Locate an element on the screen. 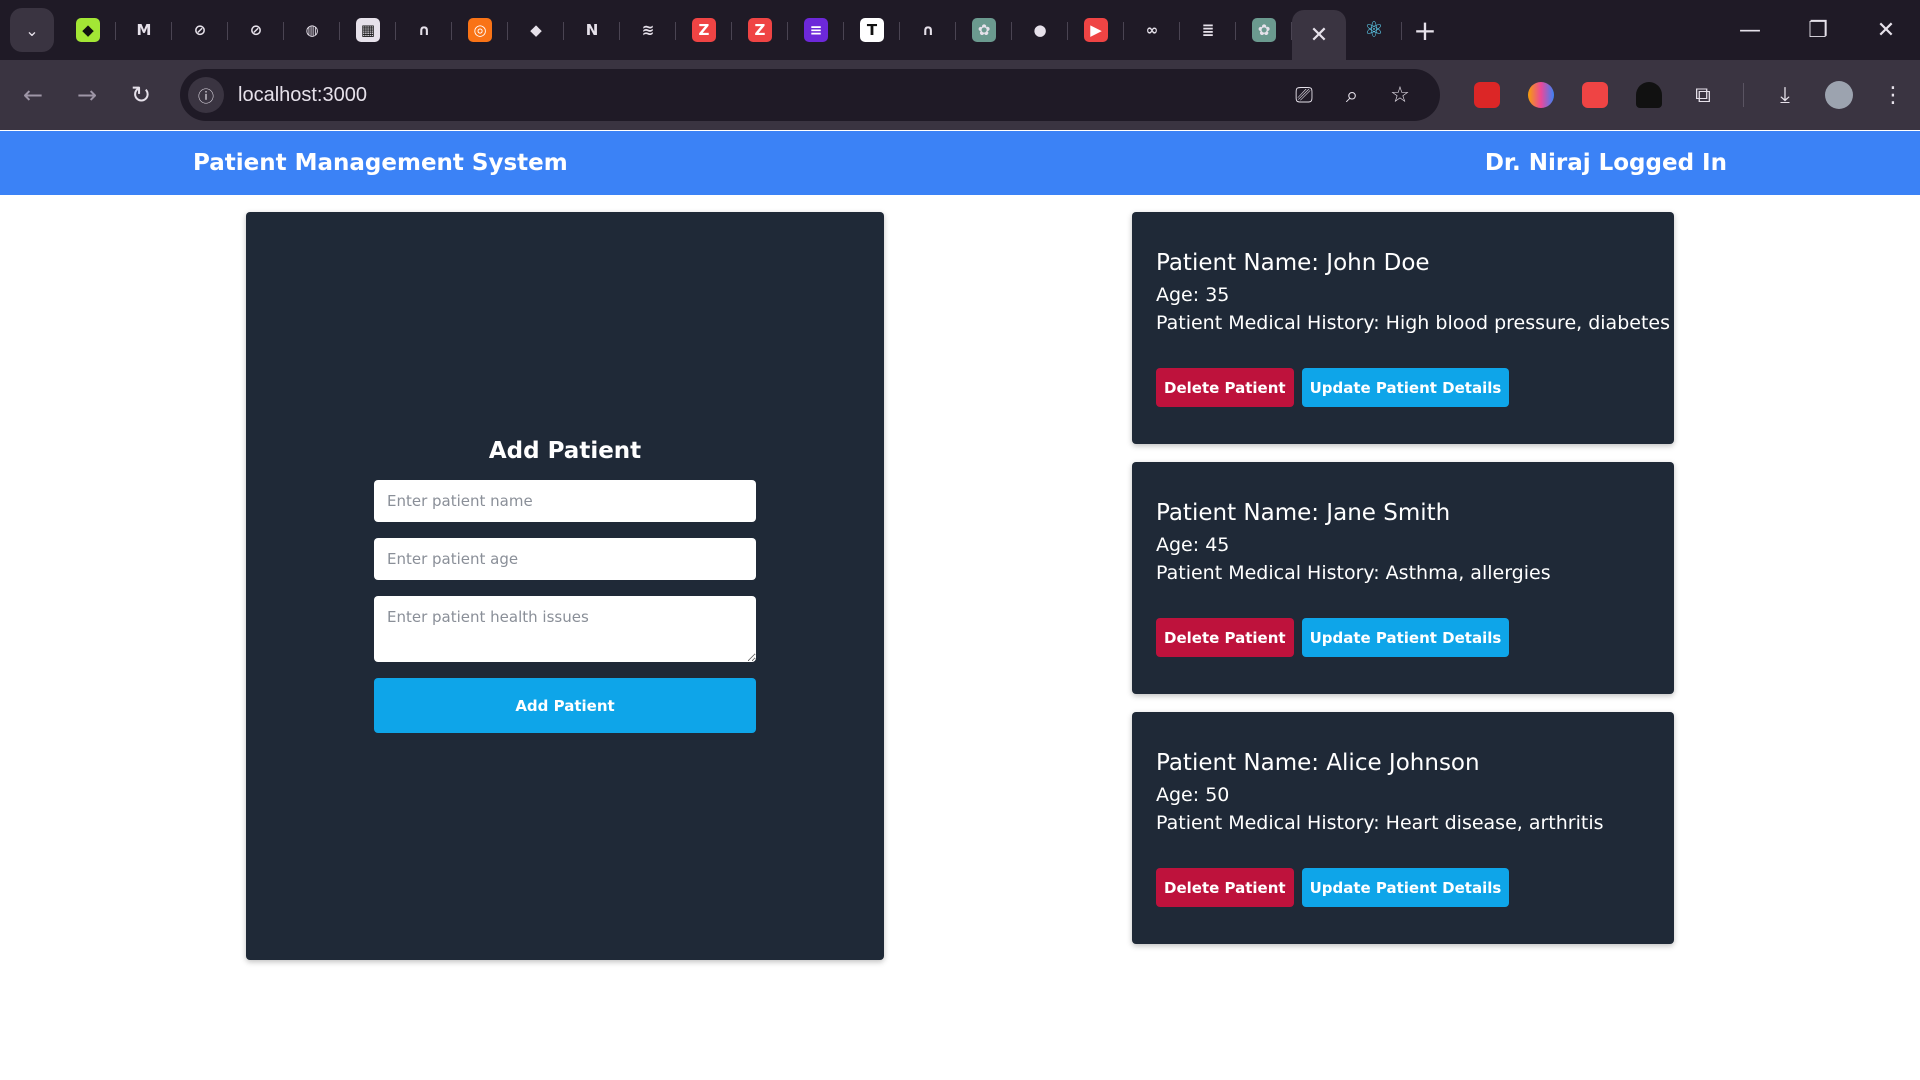 The width and height of the screenshot is (1920, 1080). extensions-area: ⧉ is located at coordinates (1595, 95).